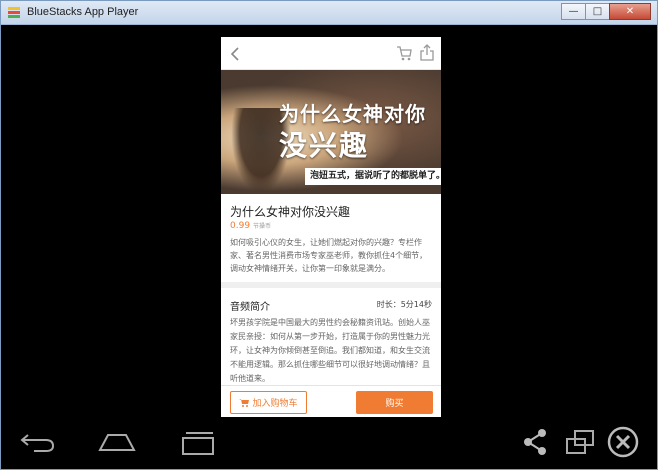  I want to click on banner-tagline: 泡妞五式，据说听了的都脱单了。, so click(373, 176).